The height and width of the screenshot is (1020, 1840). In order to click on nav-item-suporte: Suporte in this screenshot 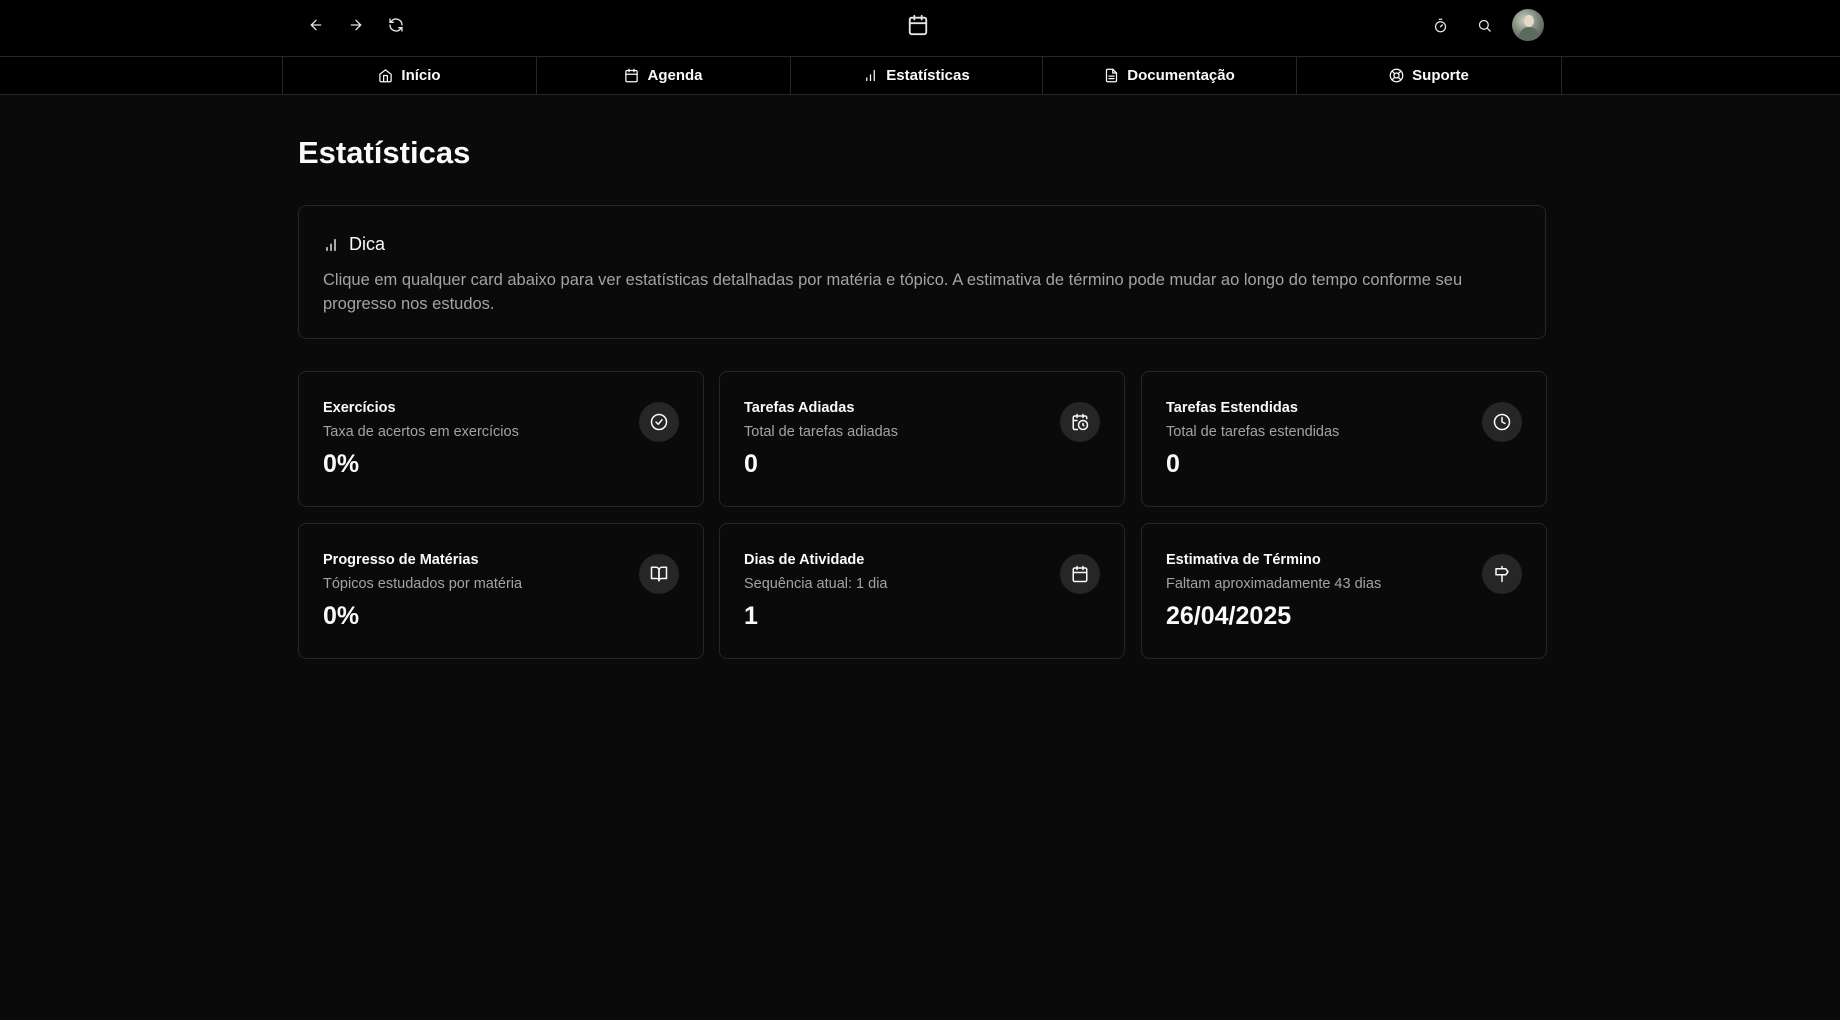, I will do `click(1429, 75)`.